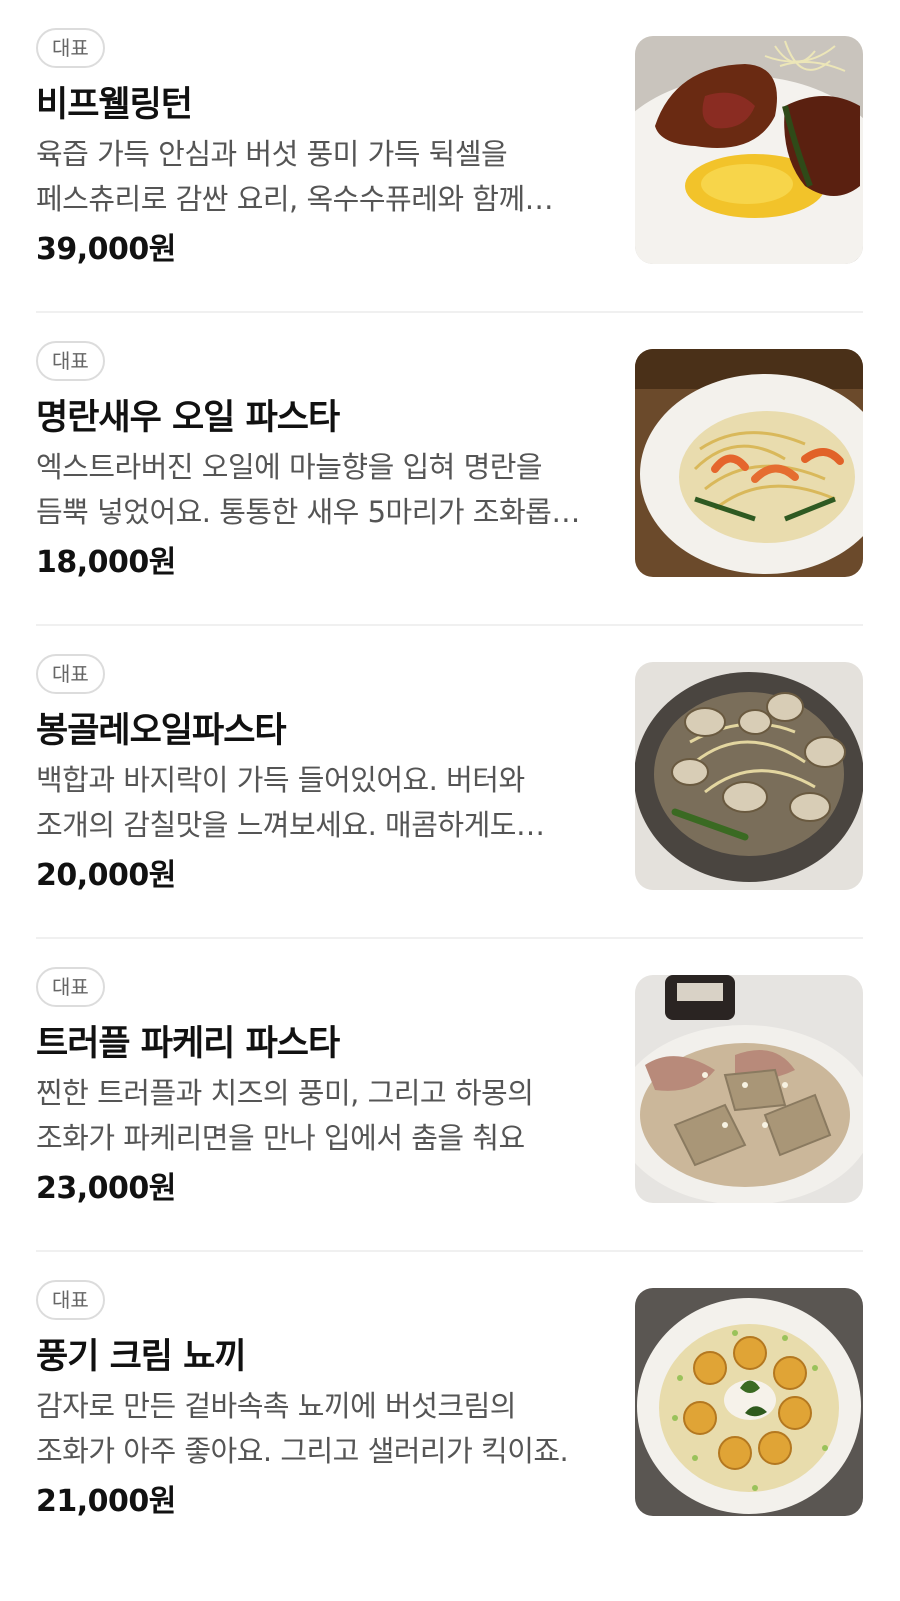 Image resolution: width=900 pixels, height=1601 pixels. Describe the element at coordinates (106, 1188) in the screenshot. I see `menu-item-price: 23,000원` at that location.